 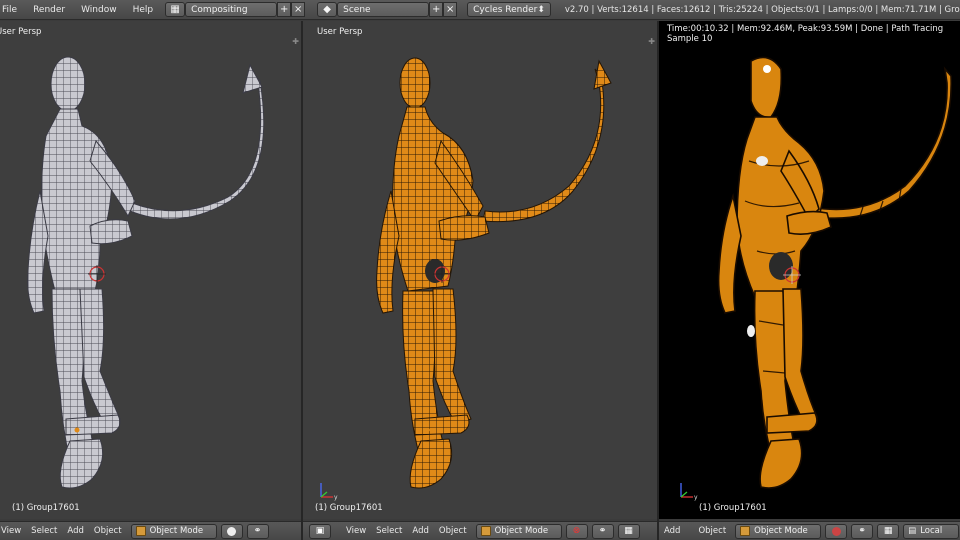 I want to click on remove-layout-x-icon: ×, so click(x=298, y=9).